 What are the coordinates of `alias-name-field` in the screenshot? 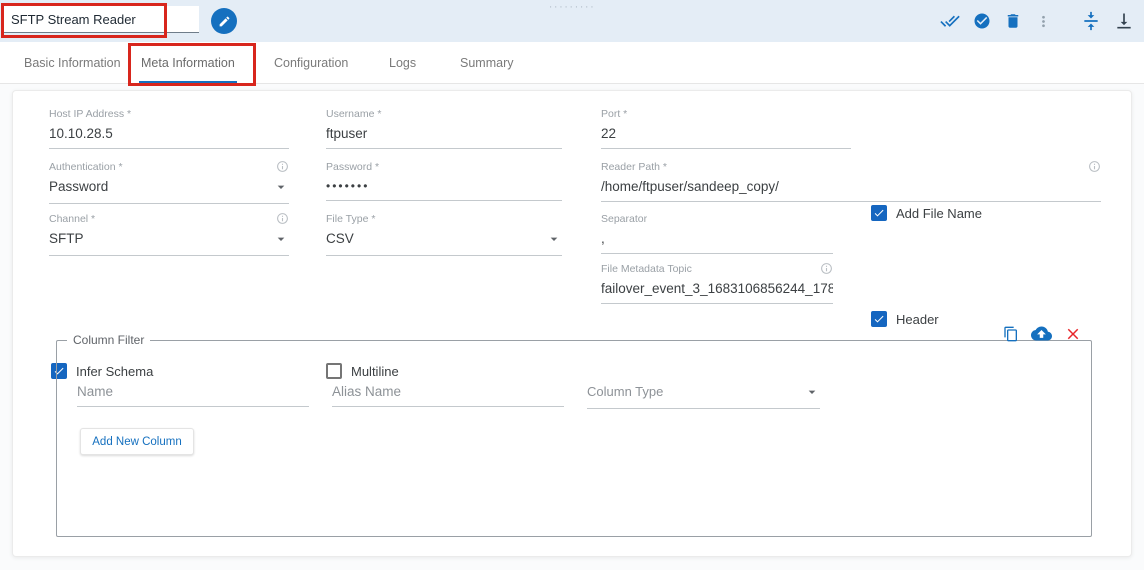 It's located at (448, 393).